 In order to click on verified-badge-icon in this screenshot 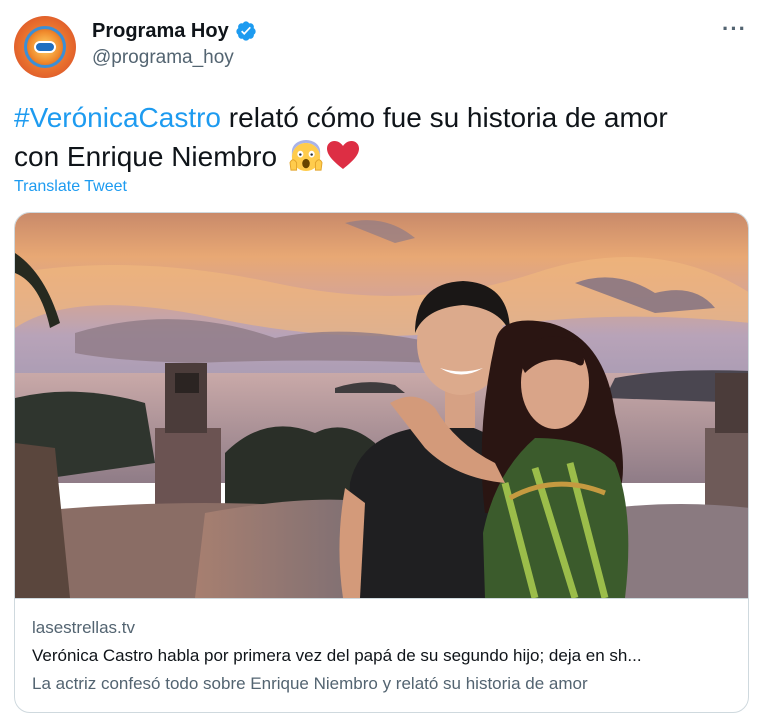, I will do `click(246, 31)`.